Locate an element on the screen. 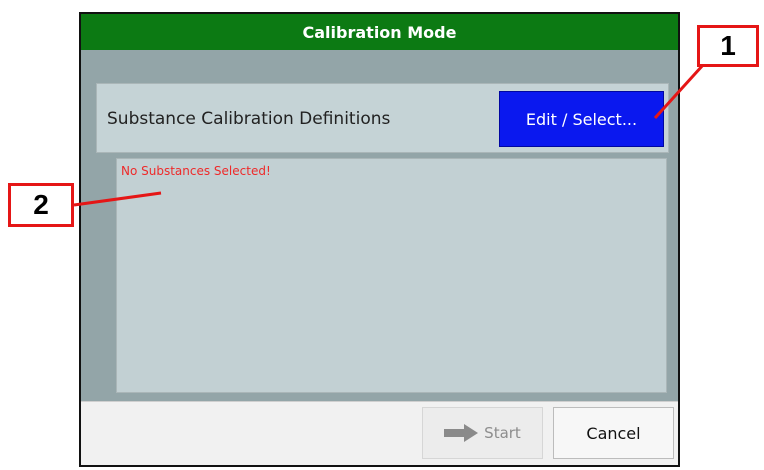 This screenshot has height=470, width=764. dialog-title: Calibration Mode is located at coordinates (379, 32).